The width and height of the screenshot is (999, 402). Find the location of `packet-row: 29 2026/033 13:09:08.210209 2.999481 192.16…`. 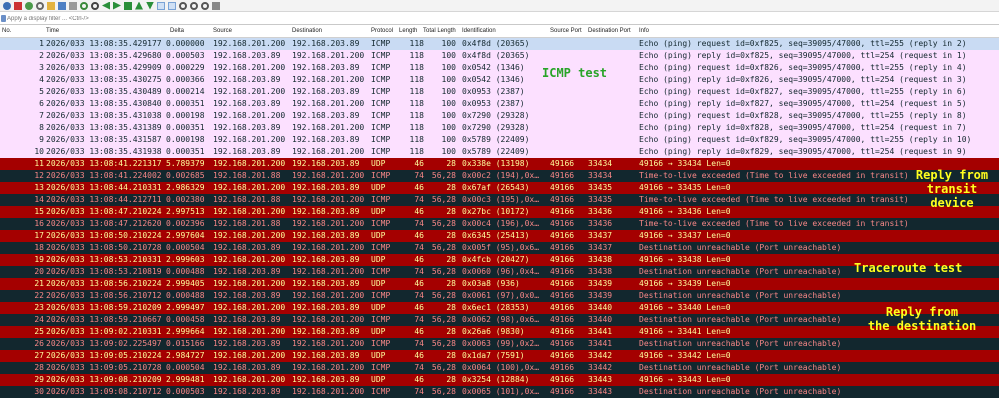

packet-row: 29 2026/033 13:09:08.210209 2.999481 192.16… is located at coordinates (499, 380).